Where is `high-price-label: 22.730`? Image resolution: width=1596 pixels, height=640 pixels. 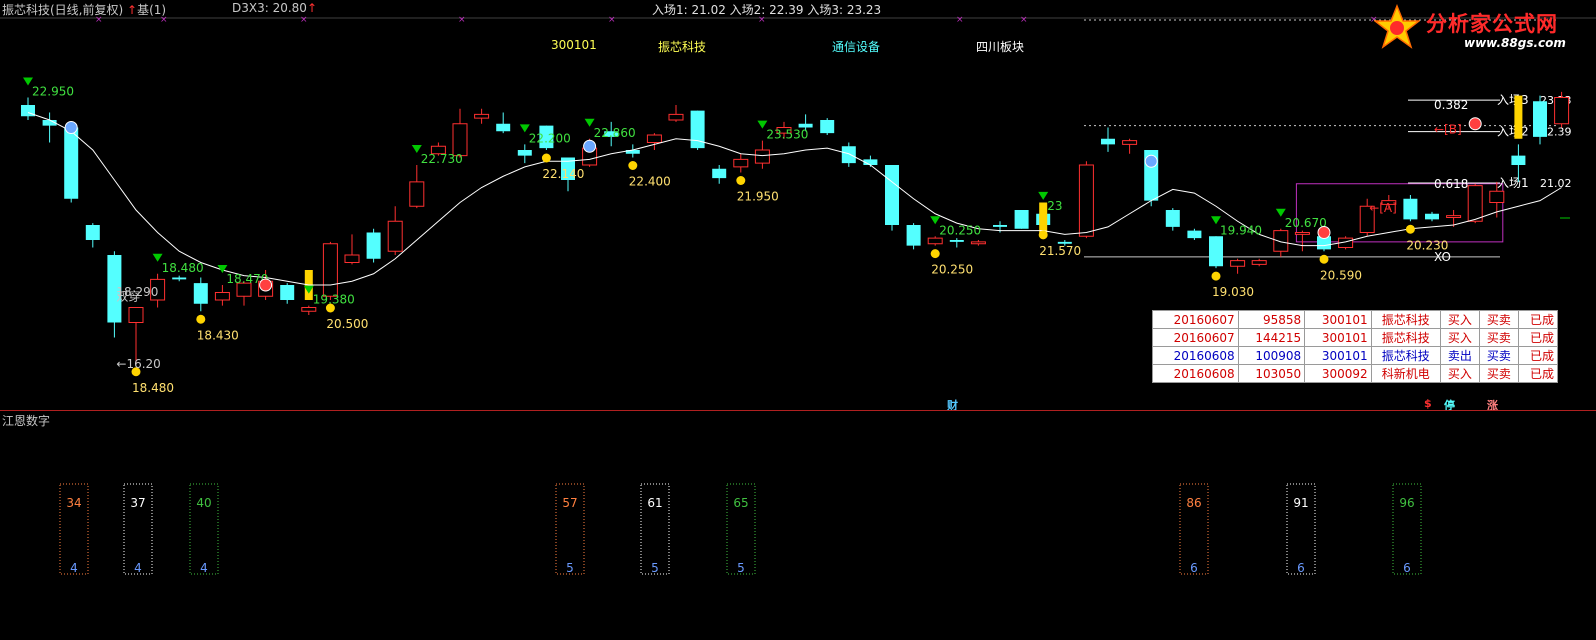 high-price-label: 22.730 is located at coordinates (442, 159).